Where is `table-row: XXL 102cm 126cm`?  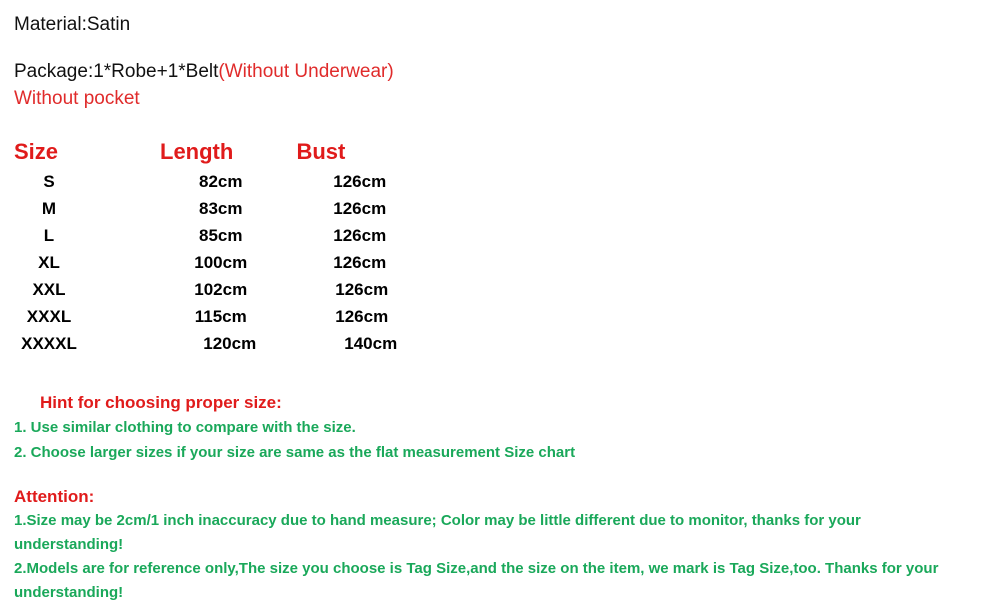 table-row: XXL 102cm 126cm is located at coordinates (210, 289).